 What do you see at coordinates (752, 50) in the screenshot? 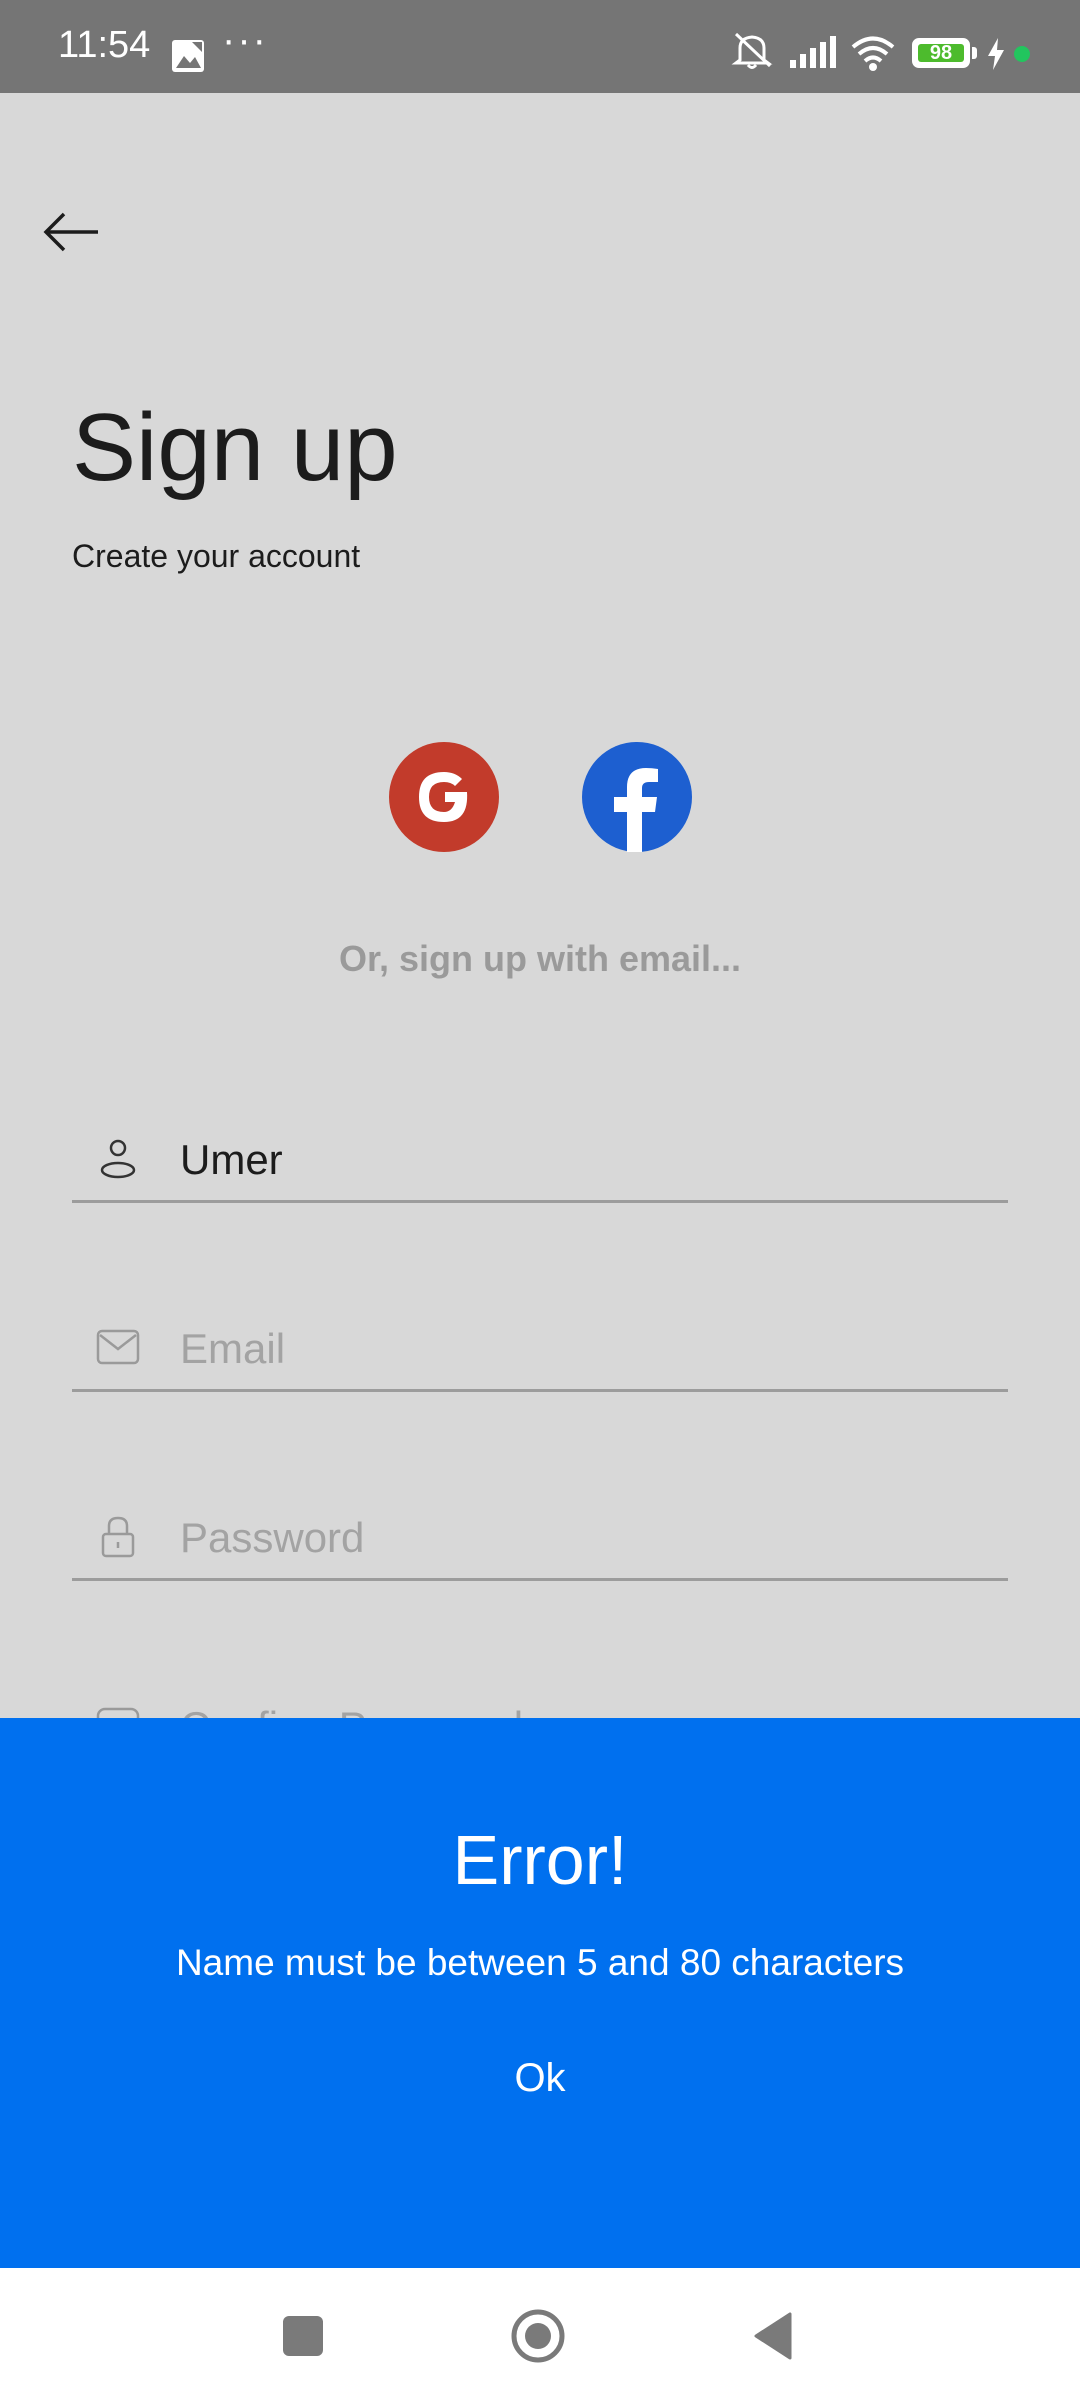
I see `mute-icon` at bounding box center [752, 50].